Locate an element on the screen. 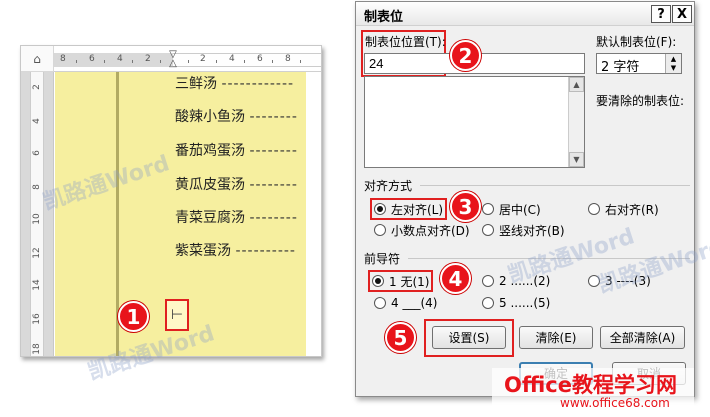 The image size is (710, 417). menu-line: 黄瓜皮蛋汤 -------- is located at coordinates (236, 185).